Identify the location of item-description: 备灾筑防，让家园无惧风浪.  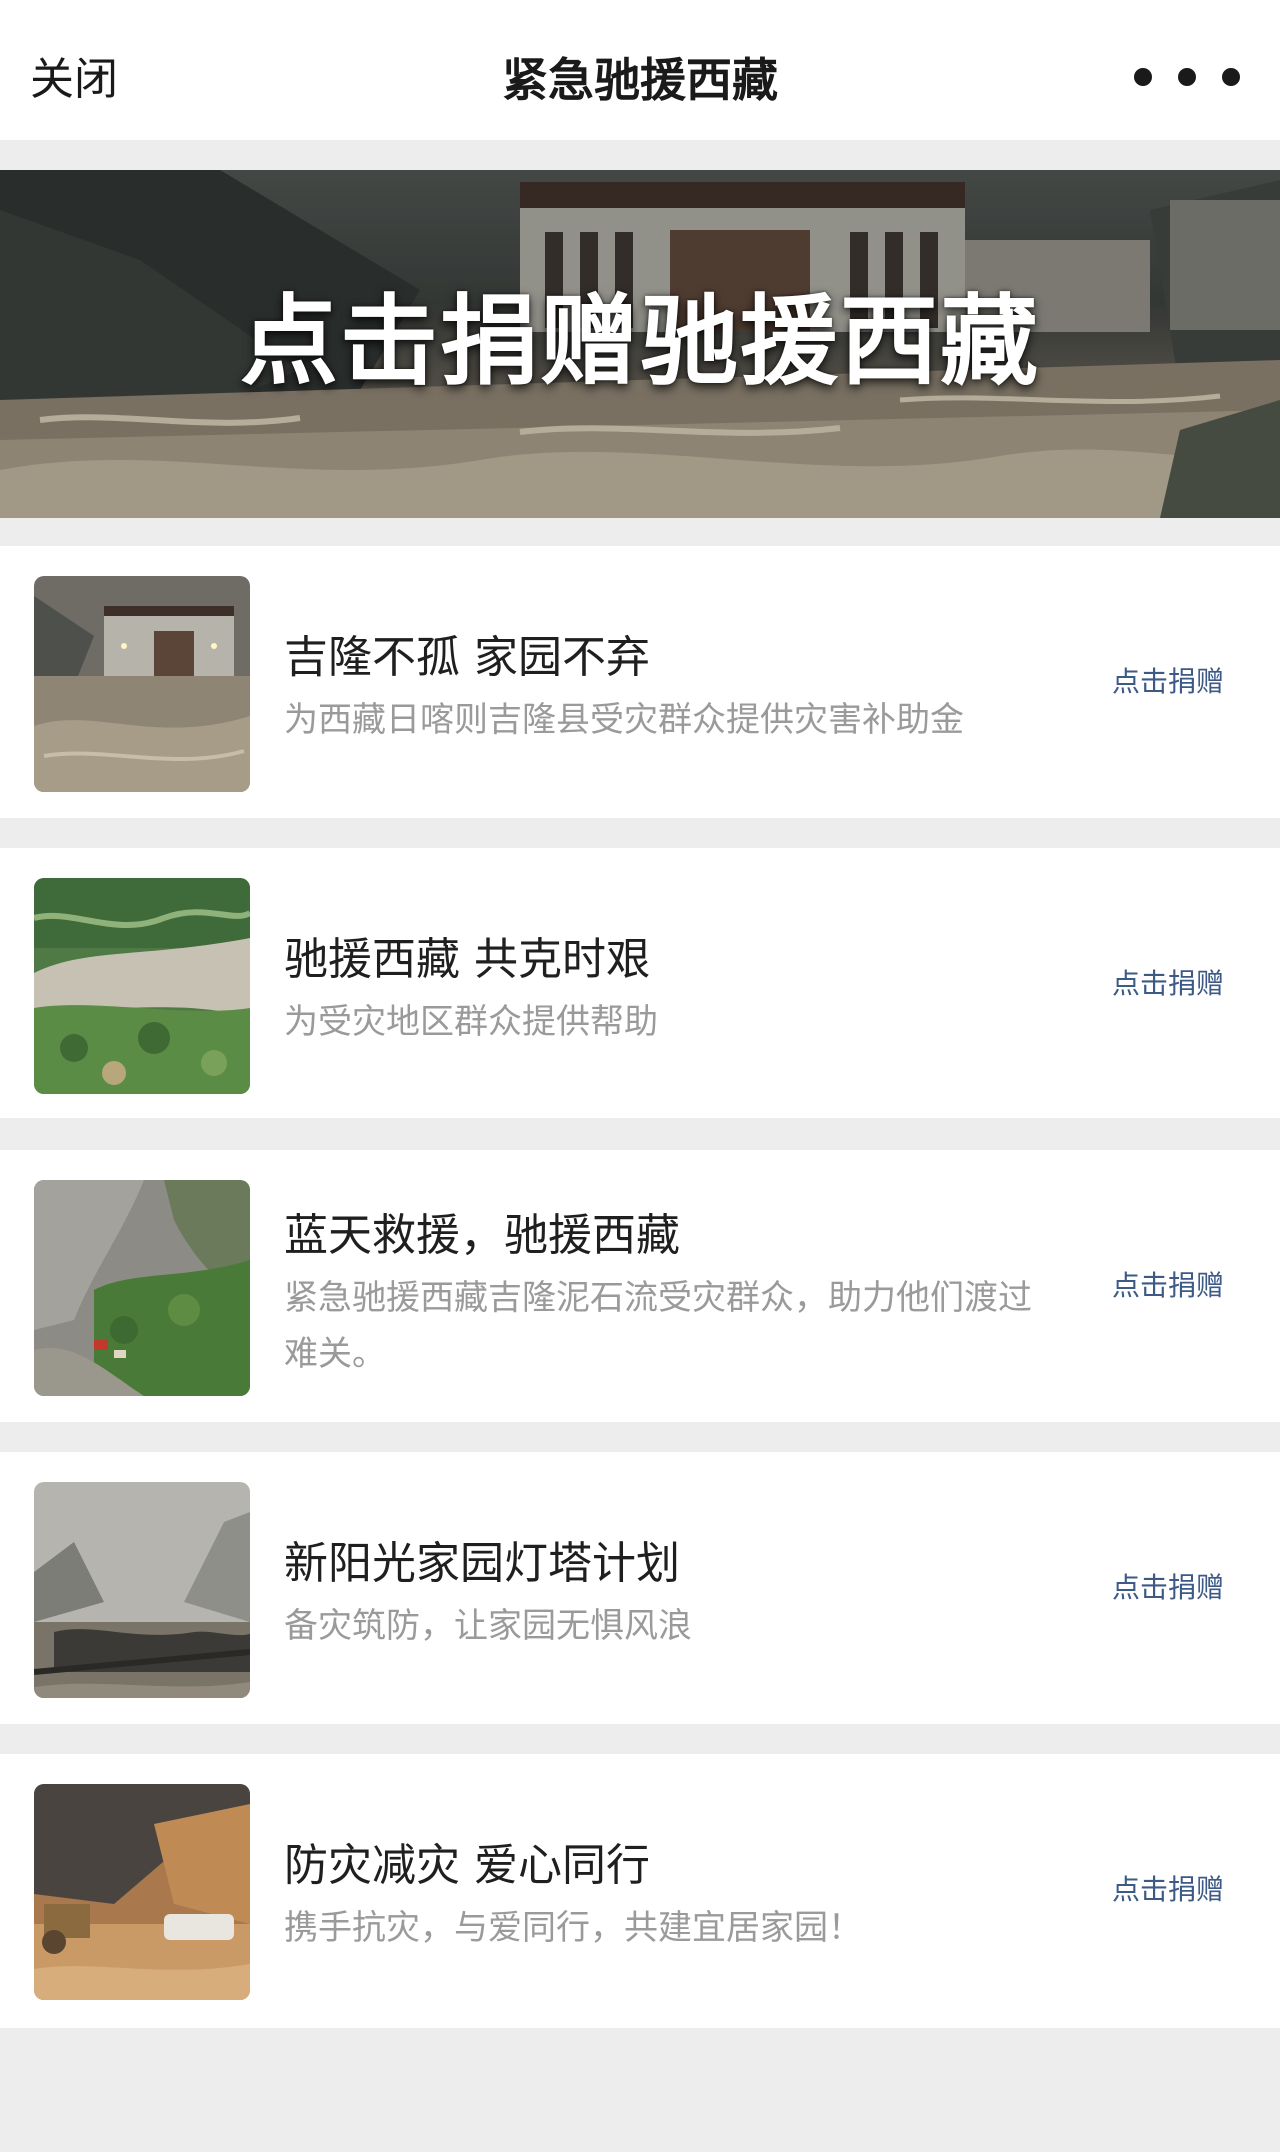
(488, 1626).